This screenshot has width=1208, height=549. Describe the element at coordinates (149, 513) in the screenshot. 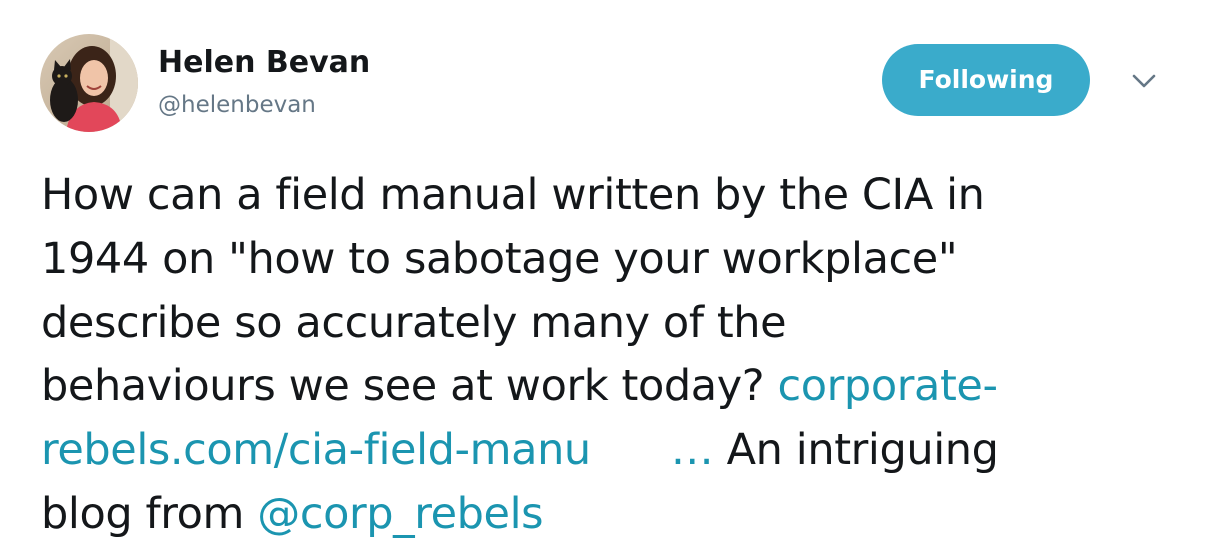

I see `tweet-line-text: blog from` at that location.